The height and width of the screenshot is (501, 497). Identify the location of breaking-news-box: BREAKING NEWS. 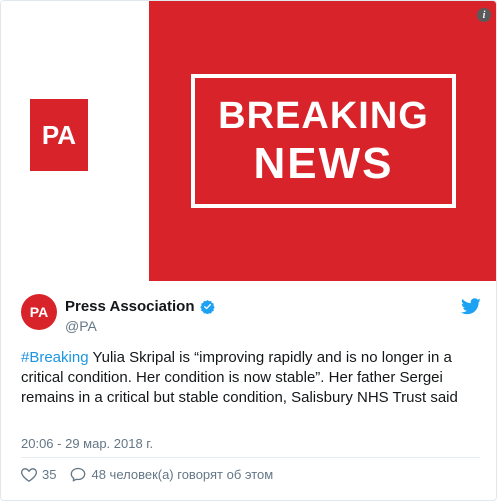
(323, 141).